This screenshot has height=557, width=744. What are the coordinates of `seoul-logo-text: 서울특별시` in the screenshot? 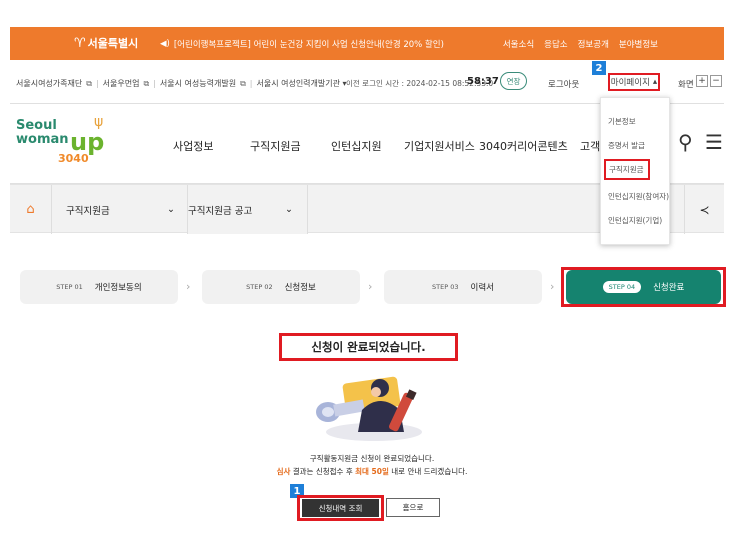 It's located at (113, 43).